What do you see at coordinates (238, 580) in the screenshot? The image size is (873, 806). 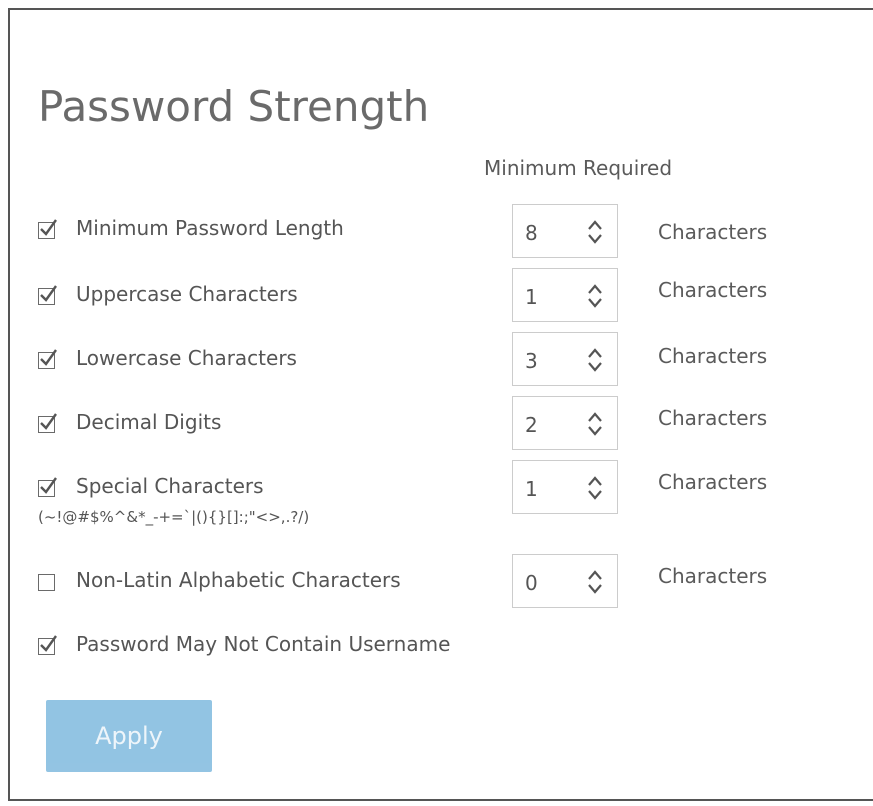 I see `non-latin-label: Non-Latin Alphabetic Characters` at bounding box center [238, 580].